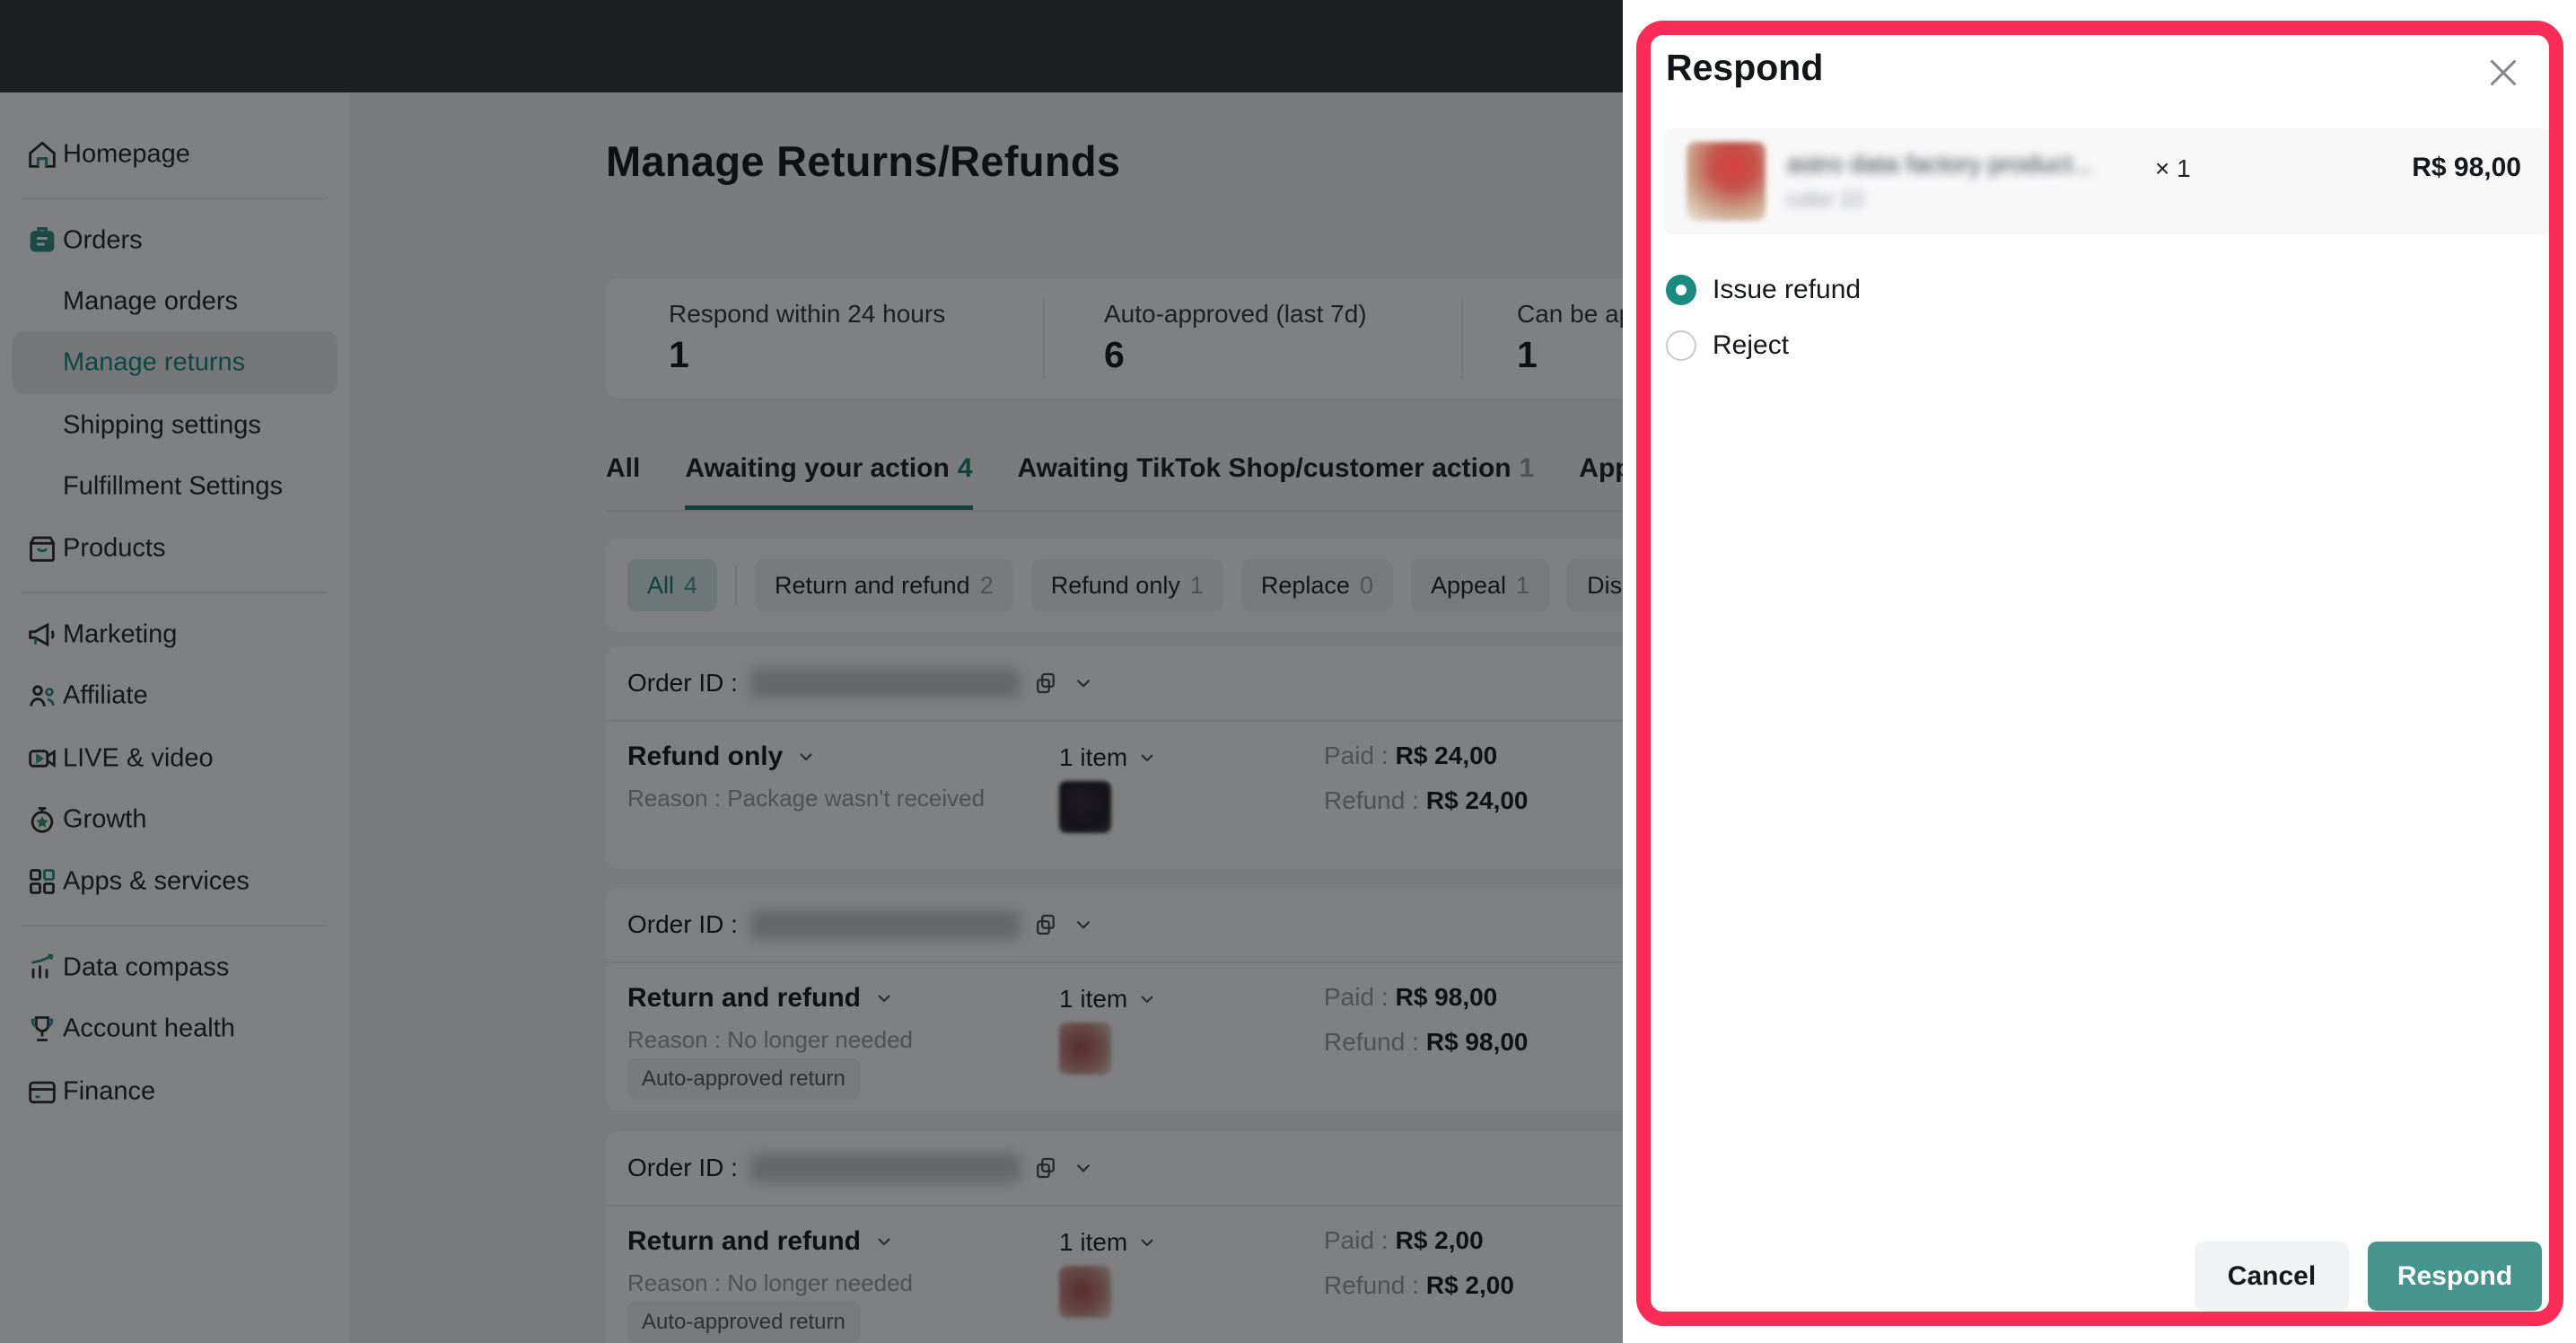 Image resolution: width=2576 pixels, height=1343 pixels. I want to click on respond-button: Respond, so click(2455, 1276).